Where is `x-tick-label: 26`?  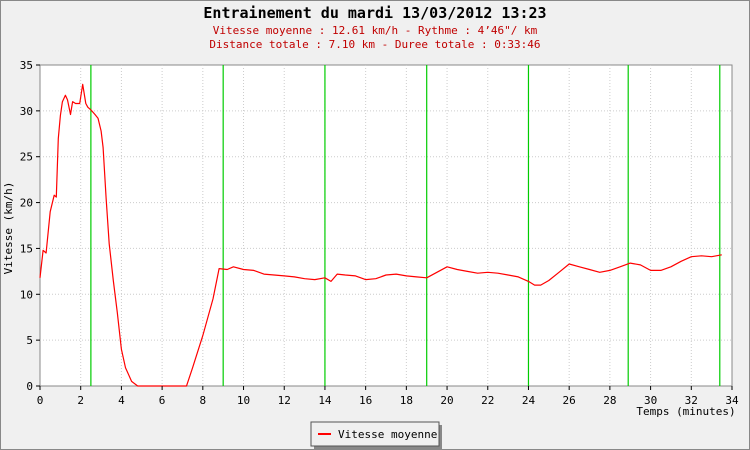
x-tick-label: 26 is located at coordinates (569, 400).